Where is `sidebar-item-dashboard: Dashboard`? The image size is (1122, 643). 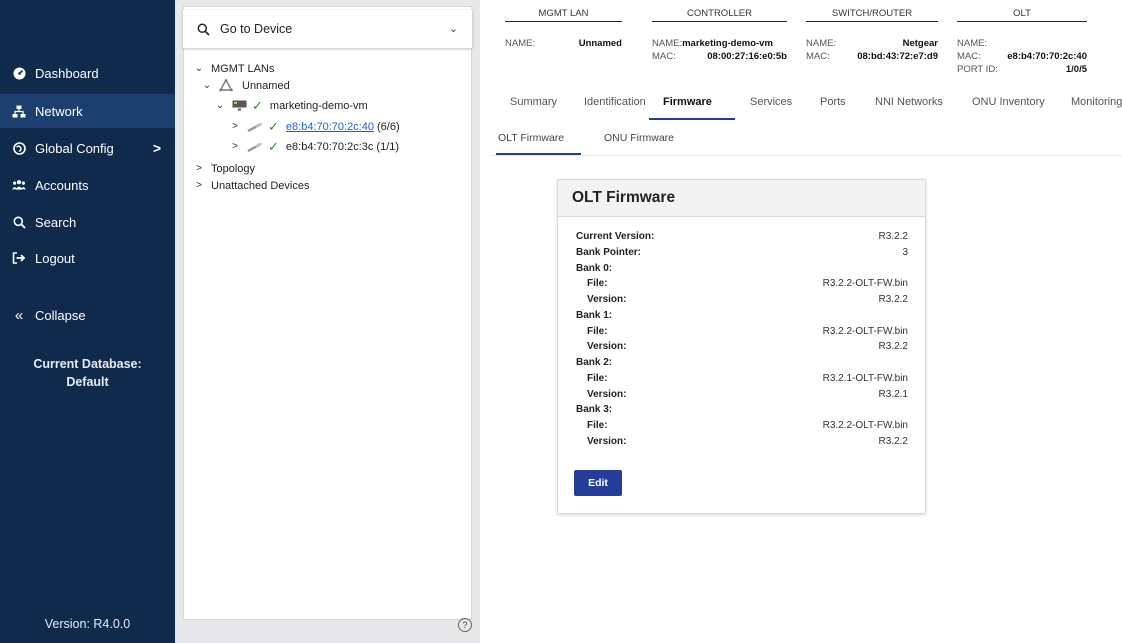 sidebar-item-dashboard: Dashboard is located at coordinates (87, 73).